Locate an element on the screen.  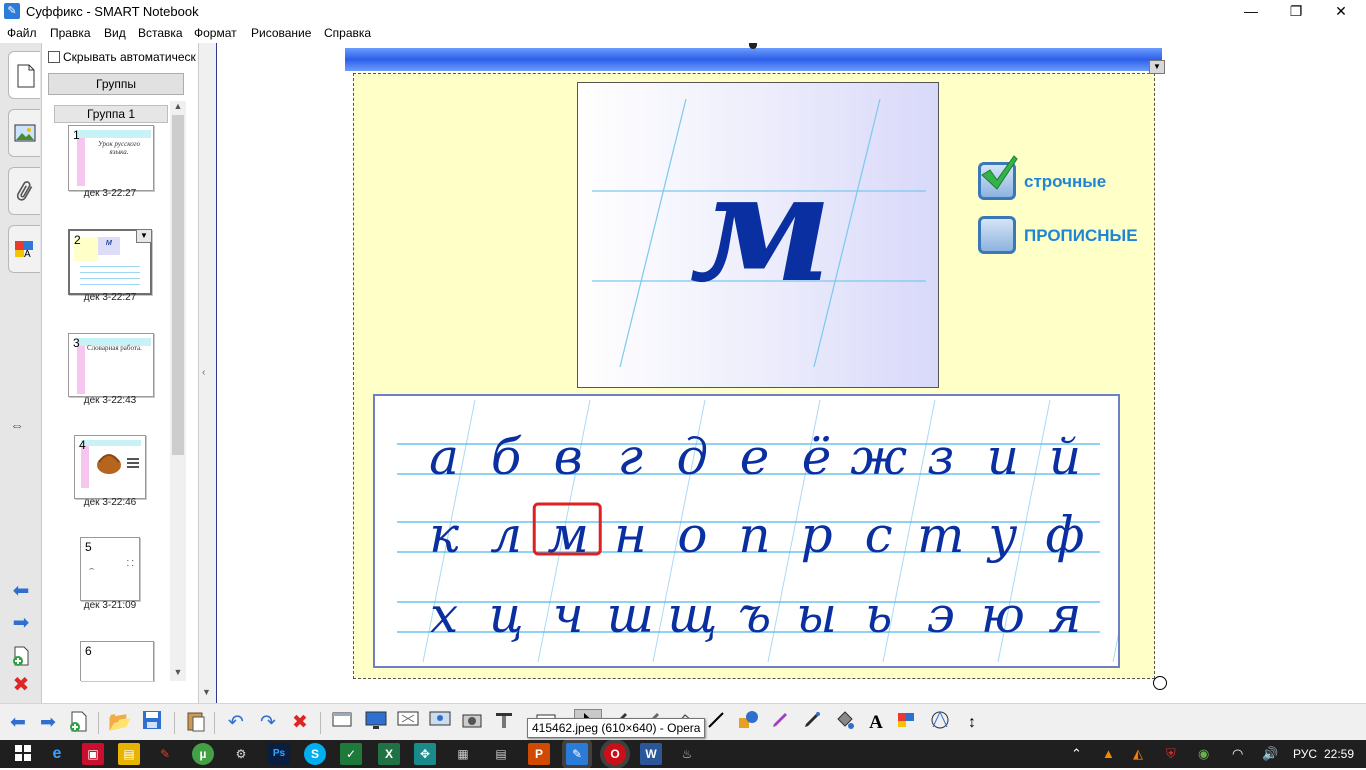
scroll-down-icon: ▼ is located at coordinates (206, 692).